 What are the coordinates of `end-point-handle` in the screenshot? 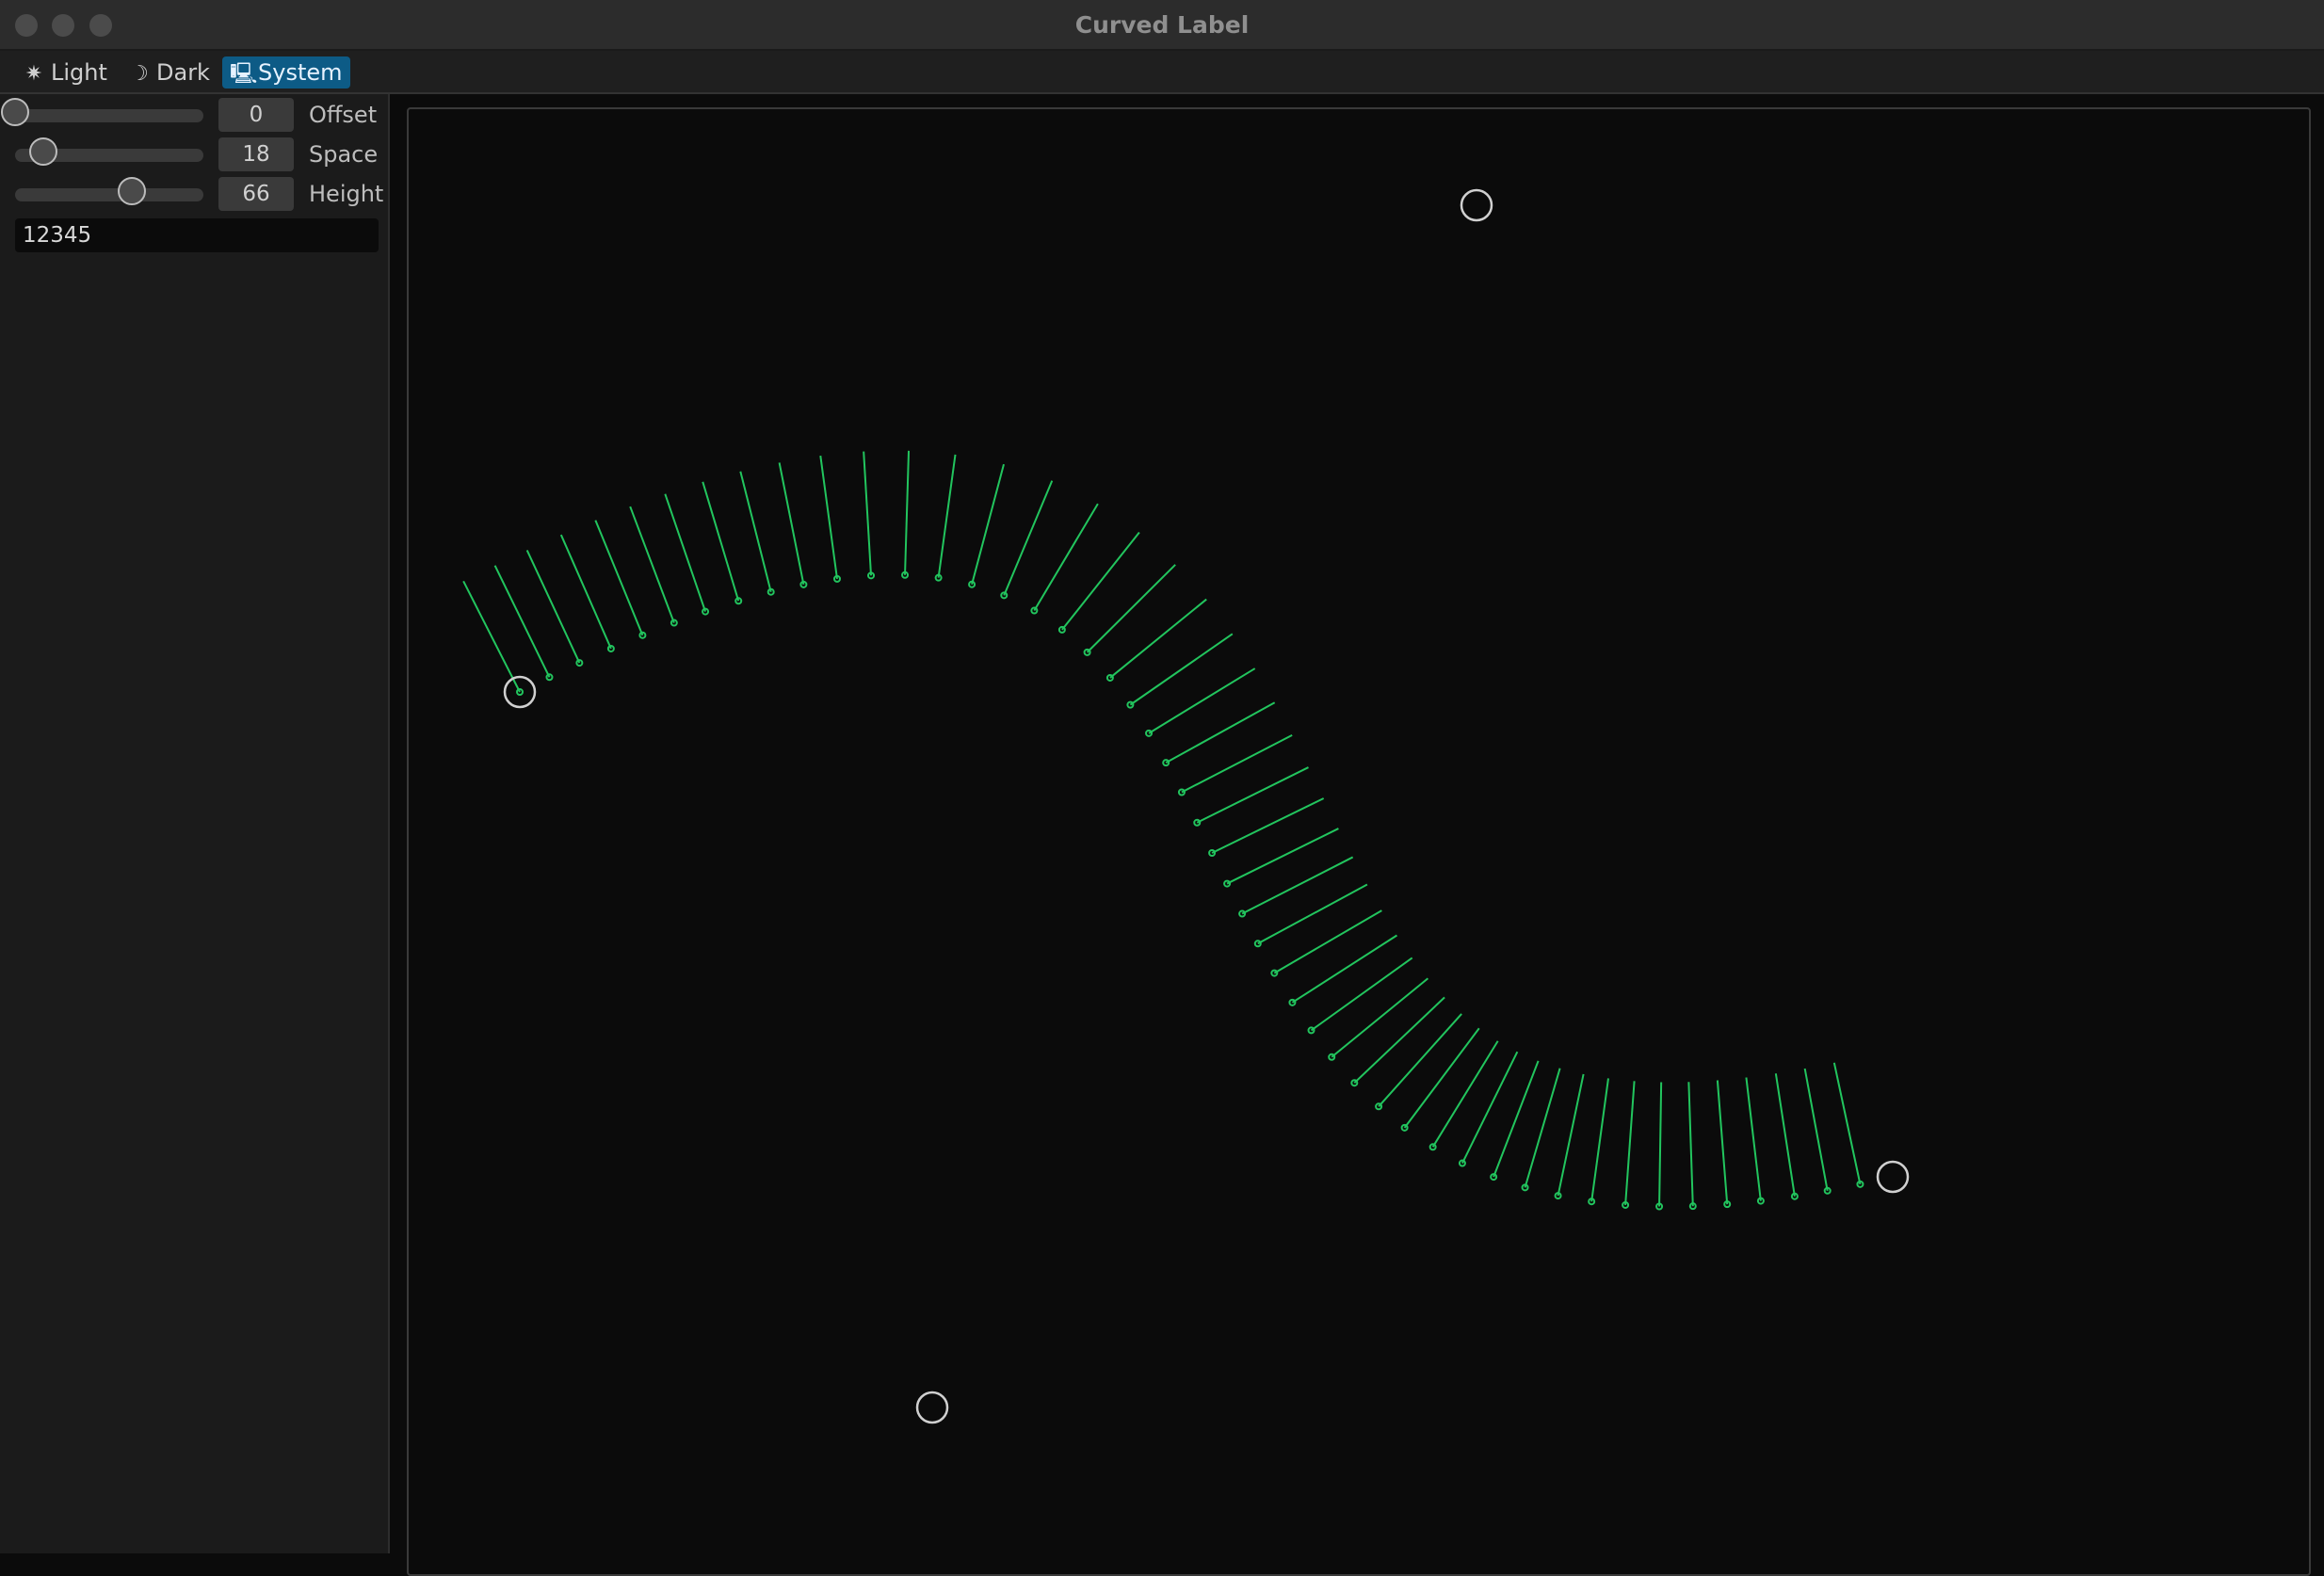 It's located at (1893, 1177).